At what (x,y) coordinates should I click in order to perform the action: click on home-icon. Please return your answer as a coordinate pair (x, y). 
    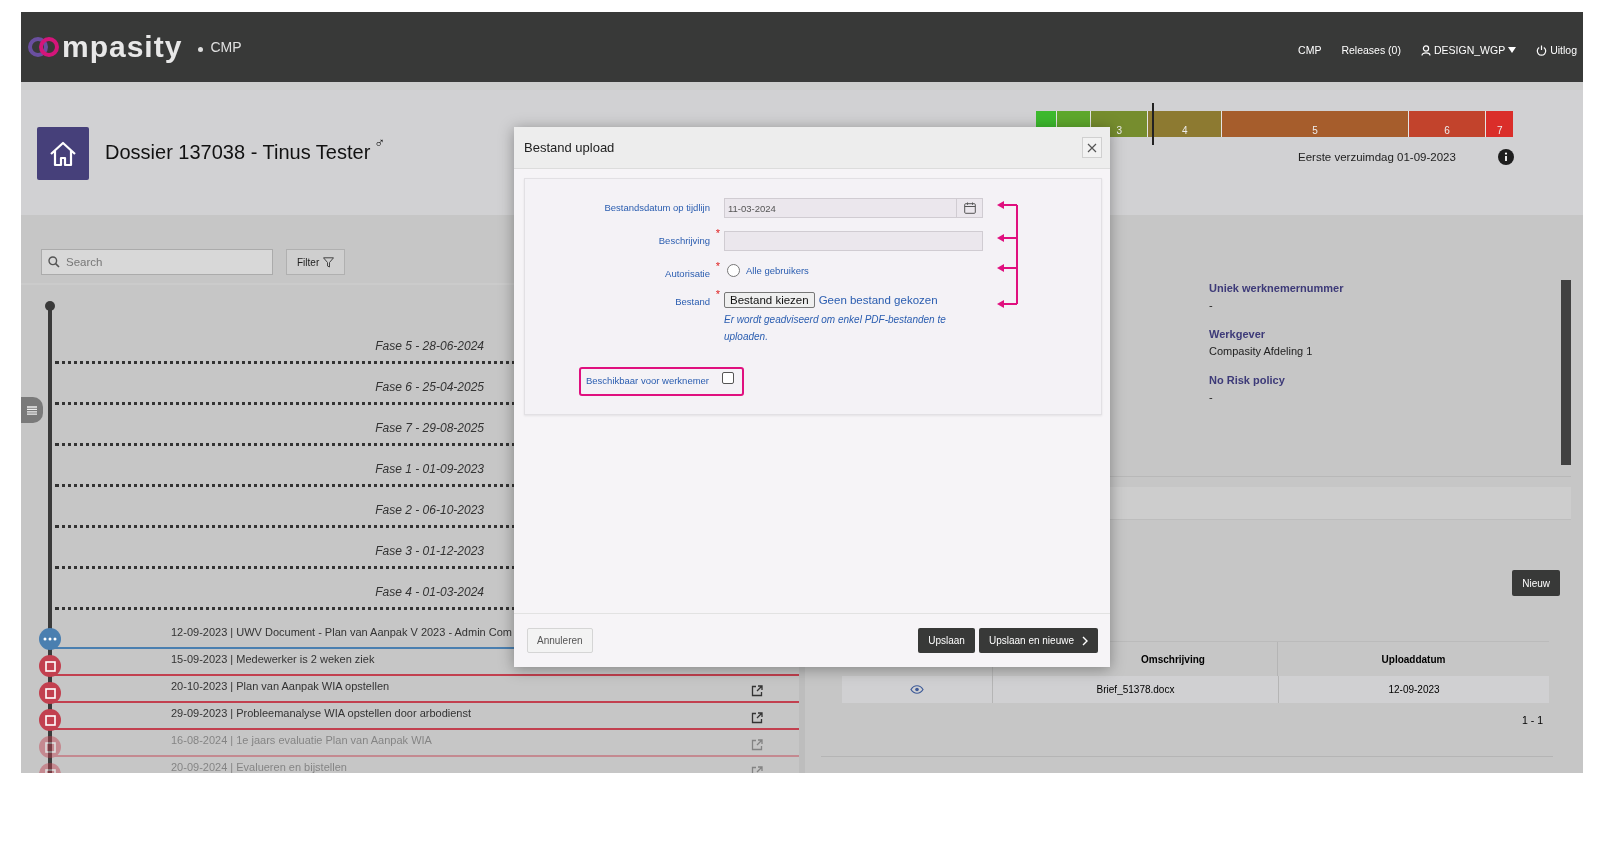
    Looking at the image, I should click on (63, 153).